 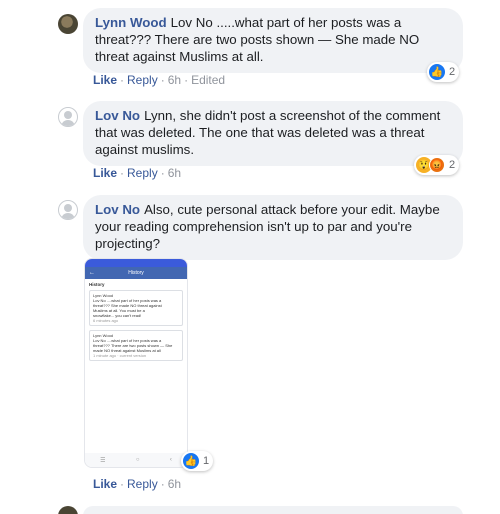 I want to click on reaction-summary: 👍 2, so click(x=443, y=72).